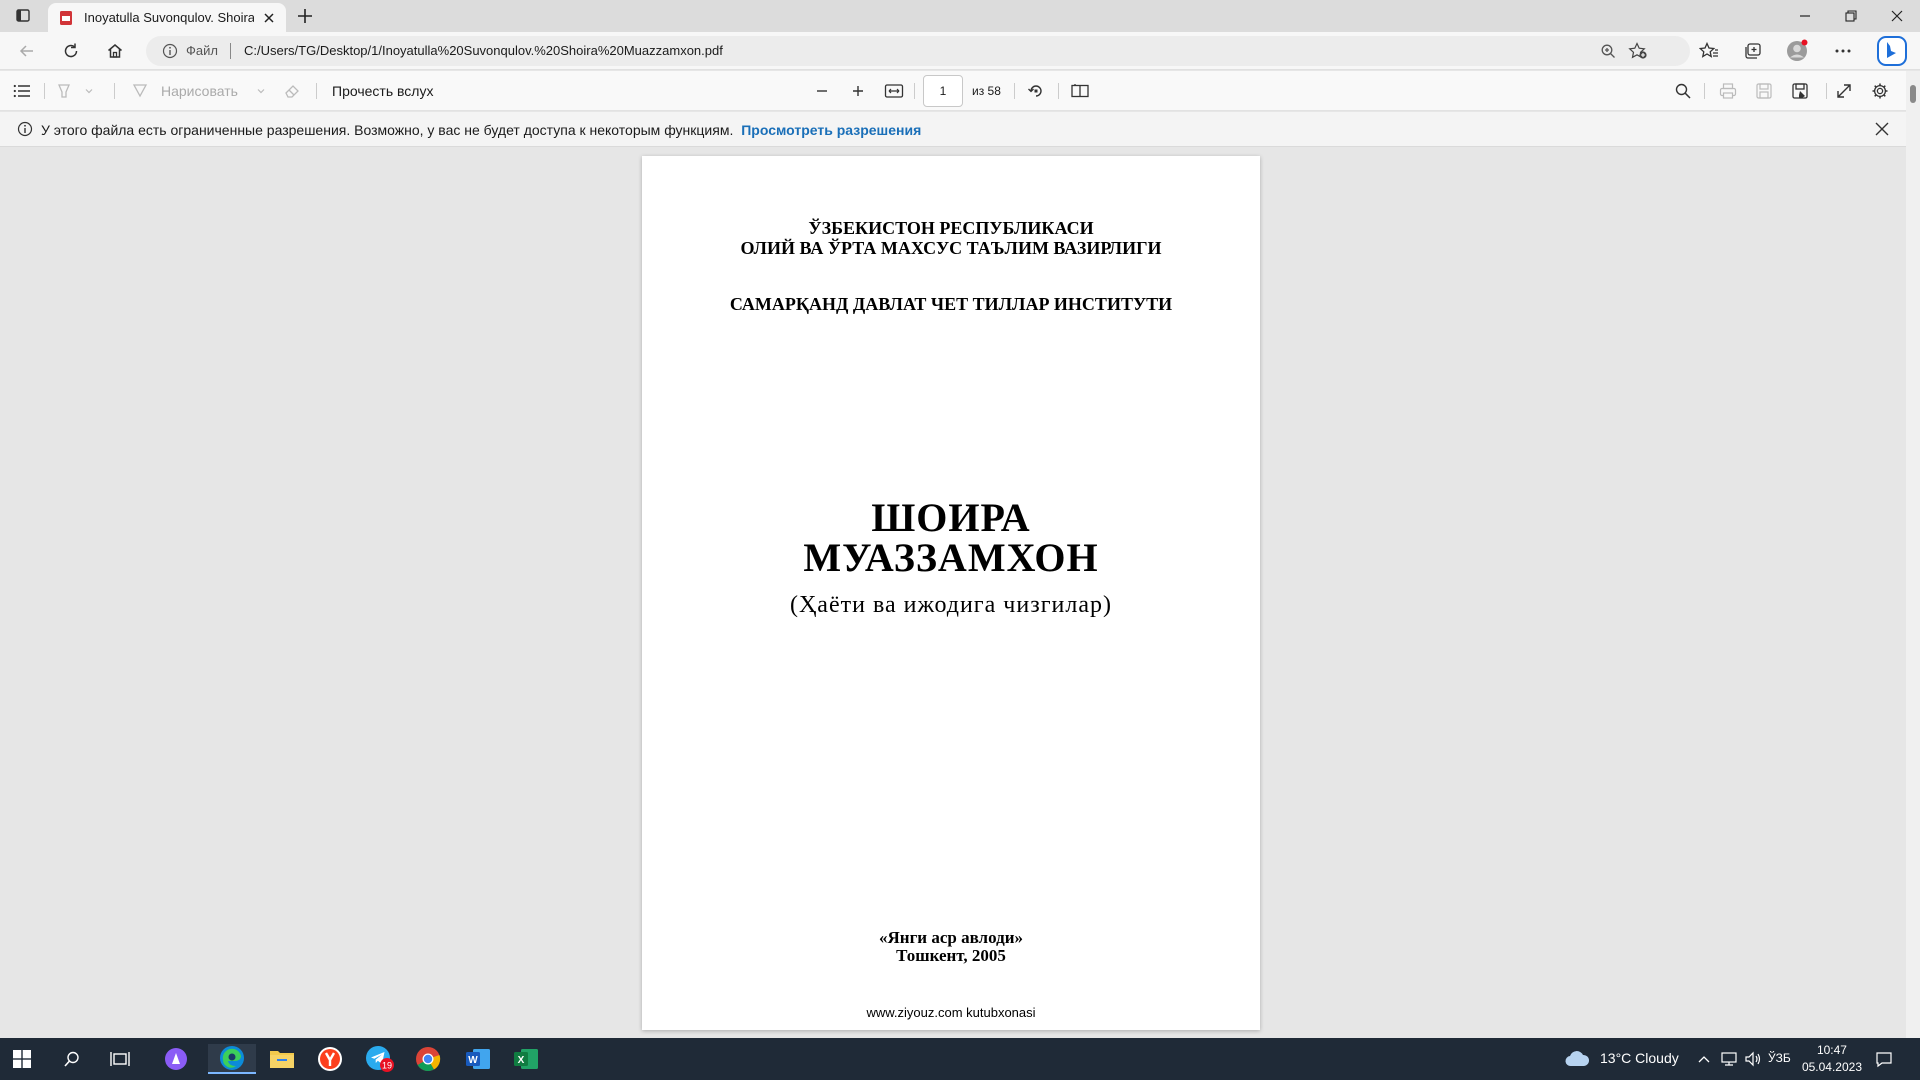 The width and height of the screenshot is (1920, 1080). I want to click on tab-actions-icon, so click(23, 16).